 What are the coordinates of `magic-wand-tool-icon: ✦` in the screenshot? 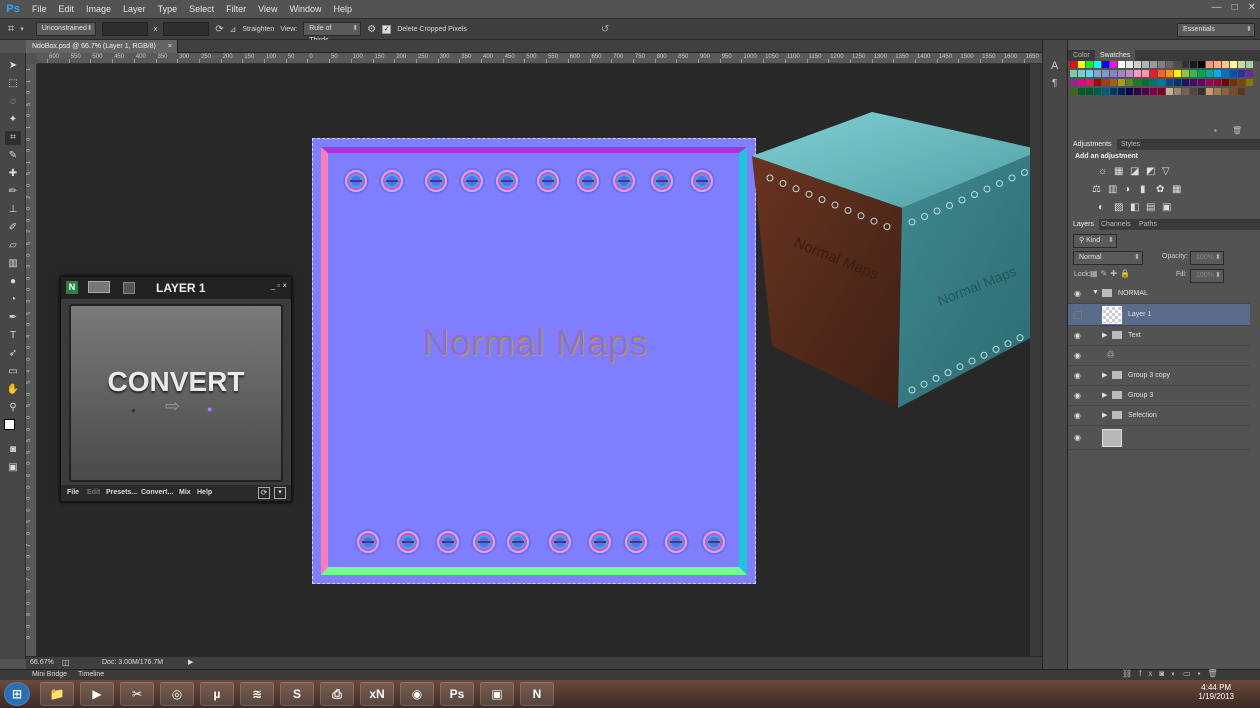 It's located at (13, 120).